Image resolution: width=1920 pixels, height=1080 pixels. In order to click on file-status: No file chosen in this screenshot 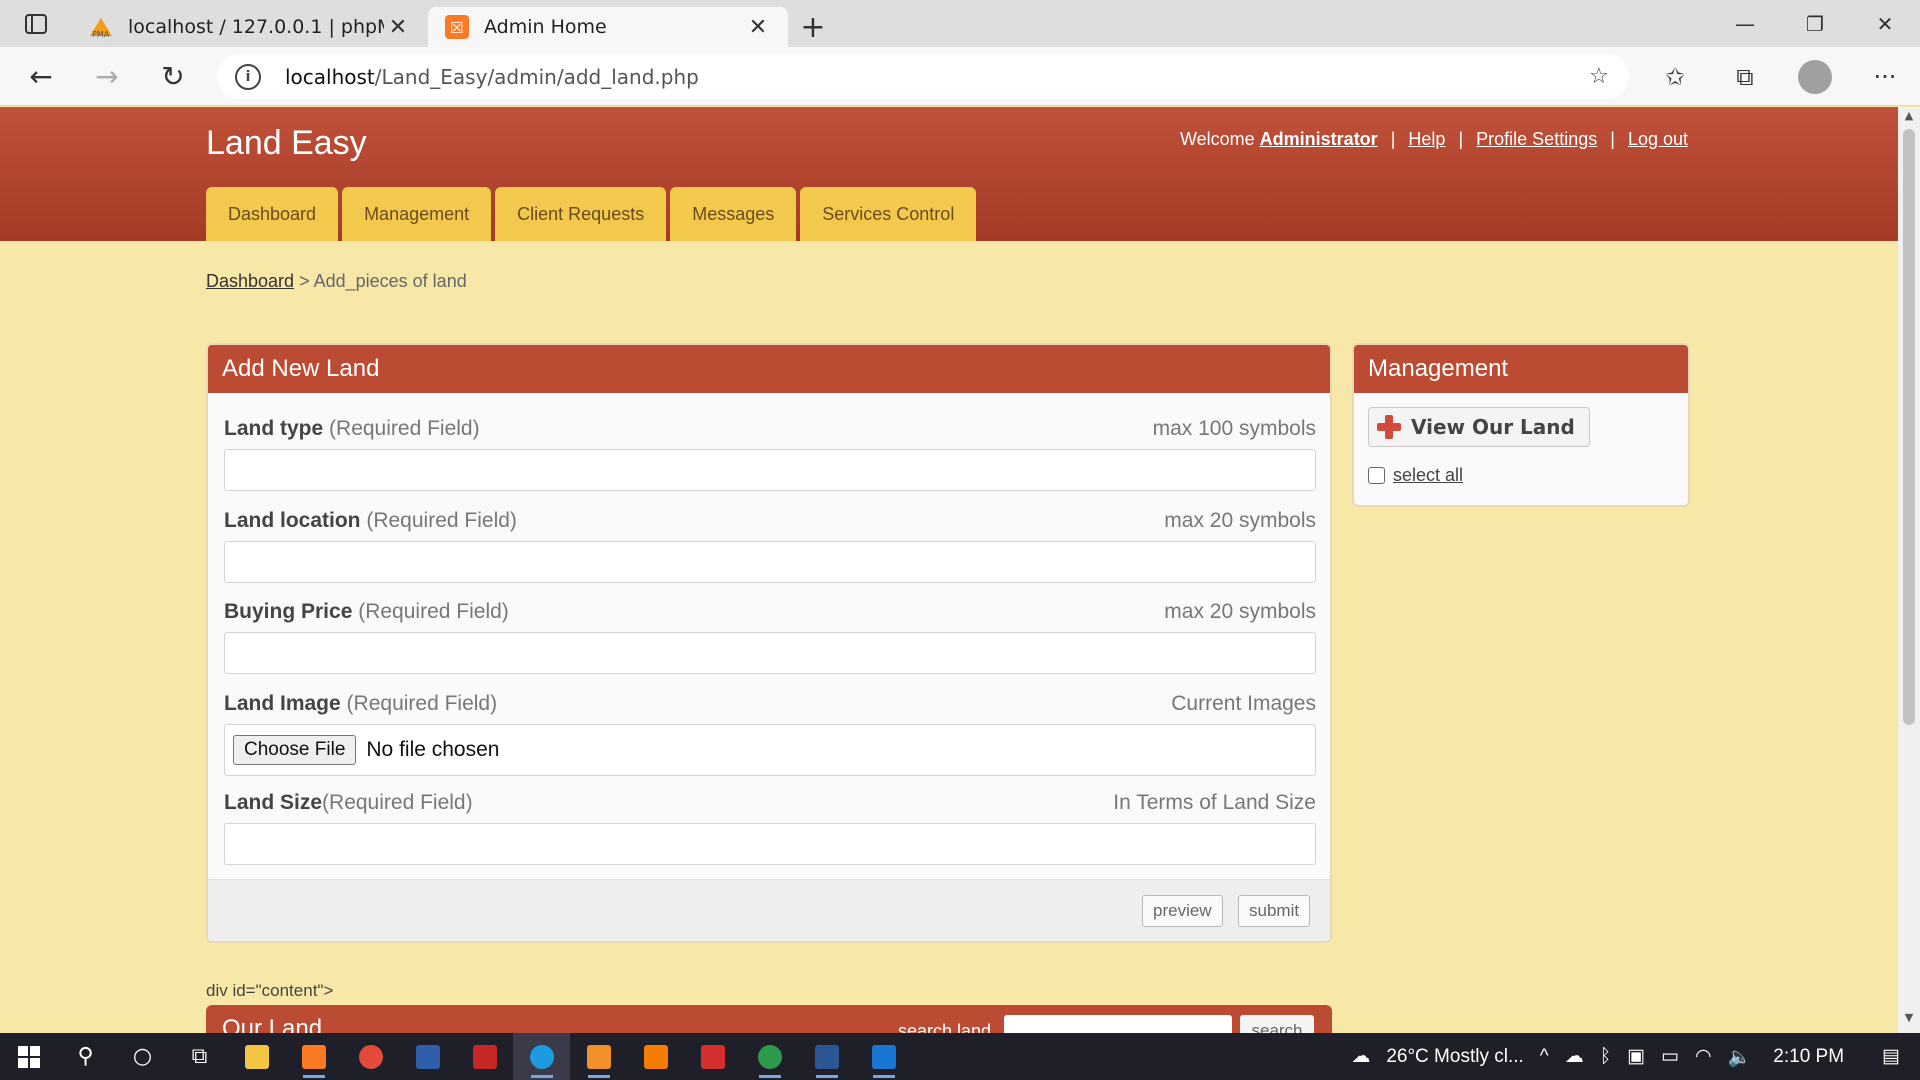, I will do `click(433, 749)`.